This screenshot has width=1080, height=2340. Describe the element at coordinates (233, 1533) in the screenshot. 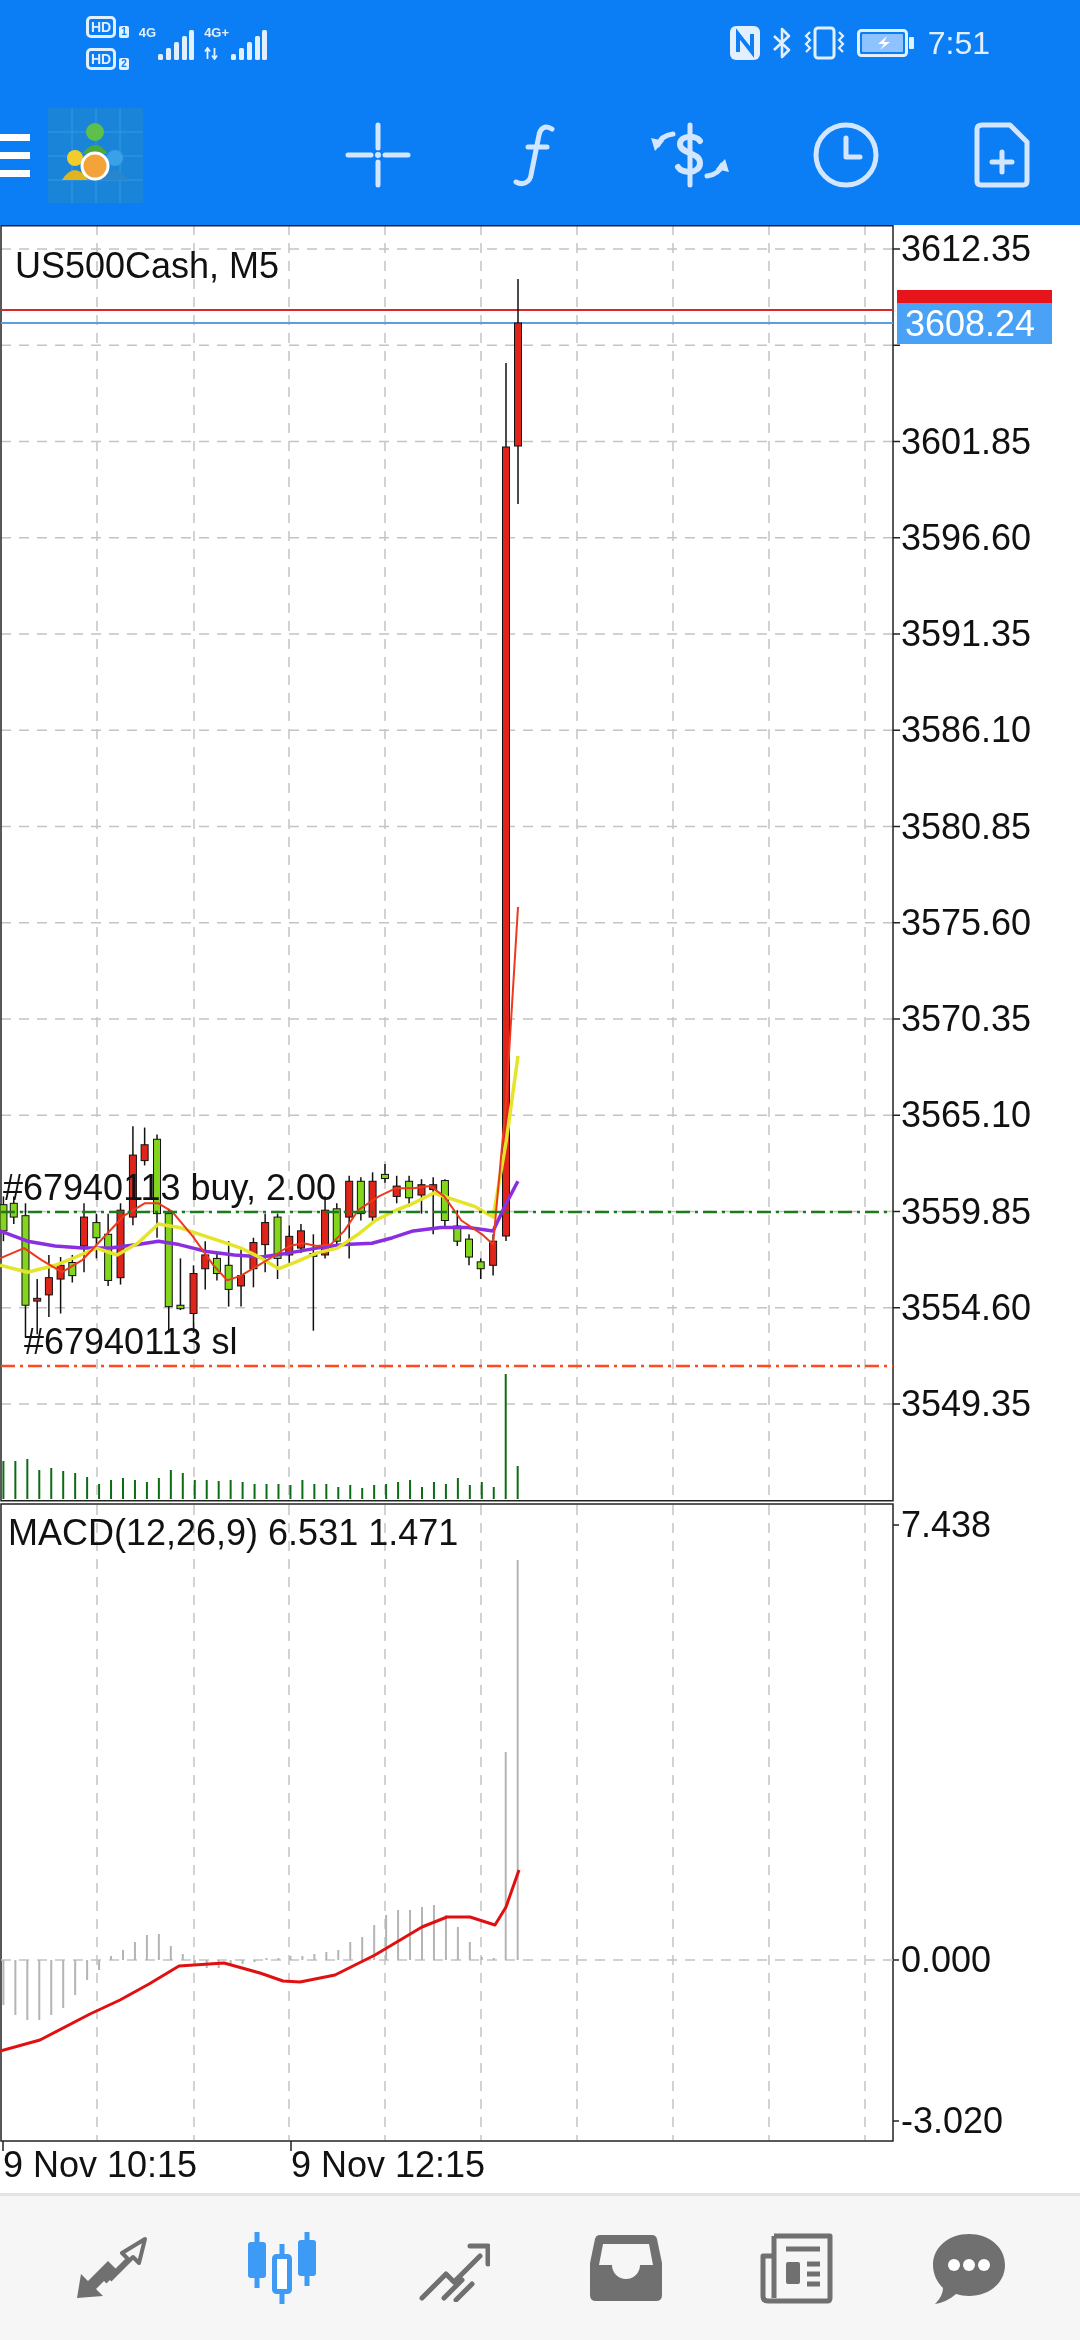

I see `macd-indicator-label: MACD(12,26,9) 6.531 1.471` at that location.